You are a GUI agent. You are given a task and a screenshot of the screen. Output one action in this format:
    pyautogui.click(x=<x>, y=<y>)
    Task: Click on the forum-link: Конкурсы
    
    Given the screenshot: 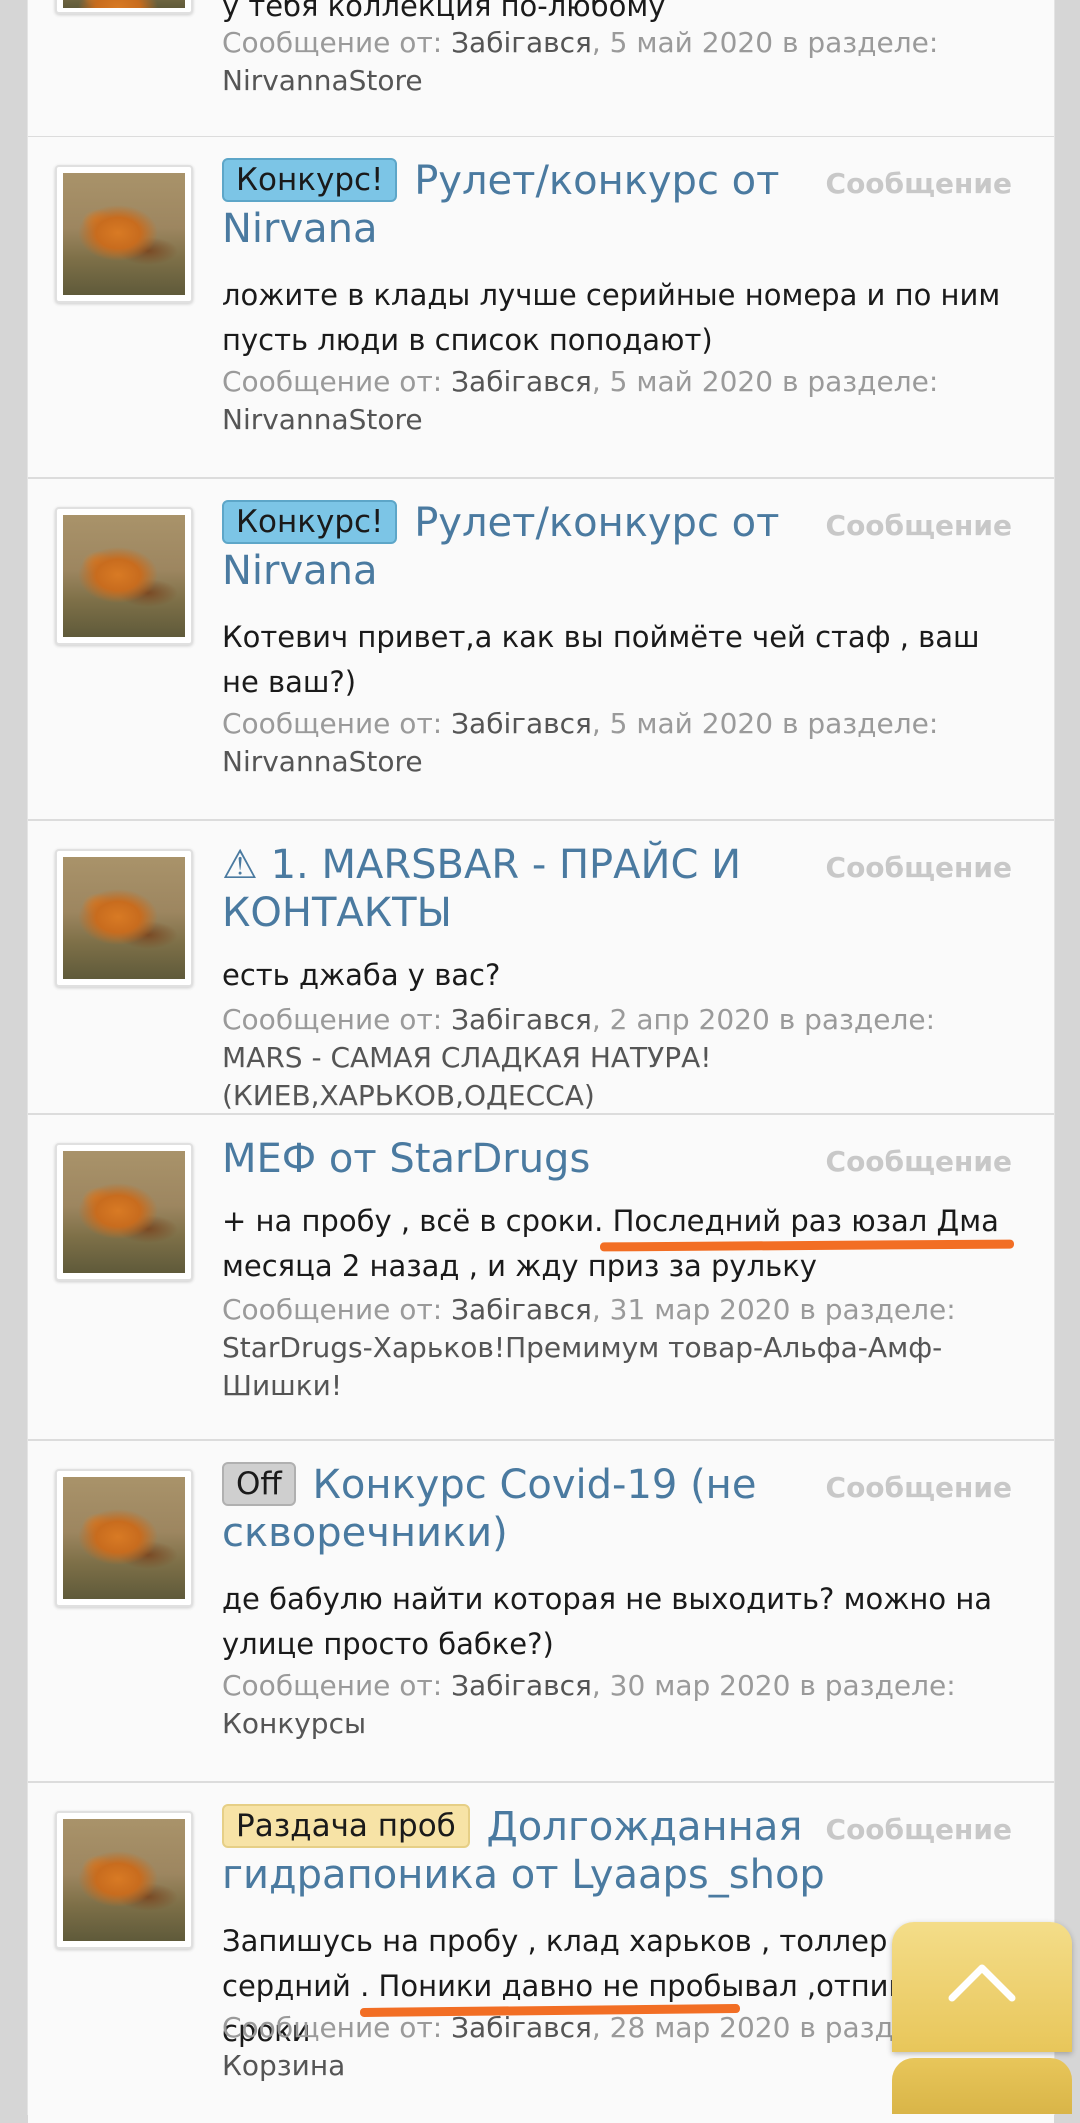 What is the action you would take?
    pyautogui.click(x=294, y=1723)
    